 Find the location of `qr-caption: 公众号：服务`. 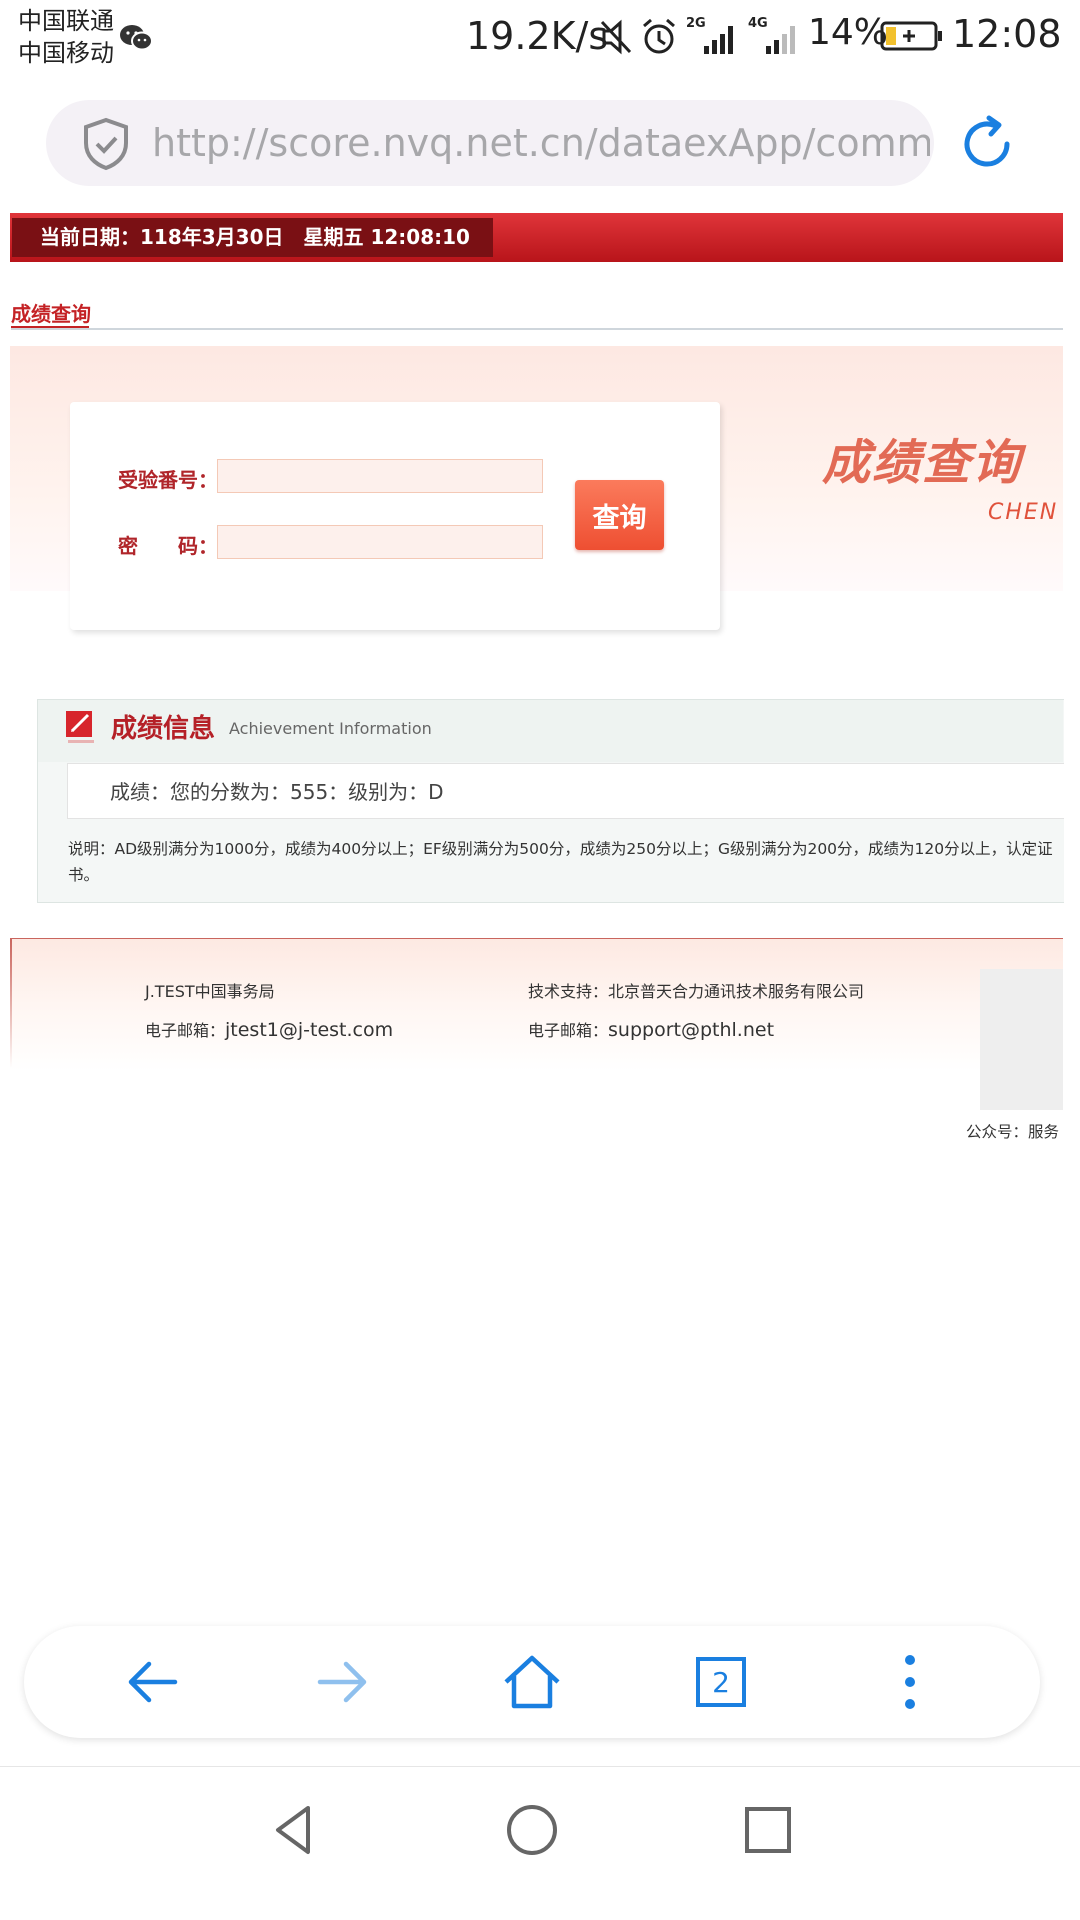

qr-caption: 公众号：服务 is located at coordinates (1013, 1132).